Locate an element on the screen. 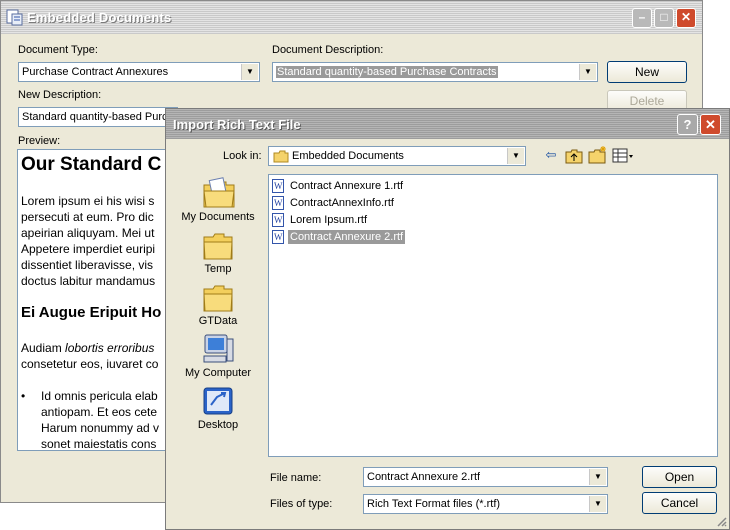  help-icon: ? is located at coordinates (687, 124).